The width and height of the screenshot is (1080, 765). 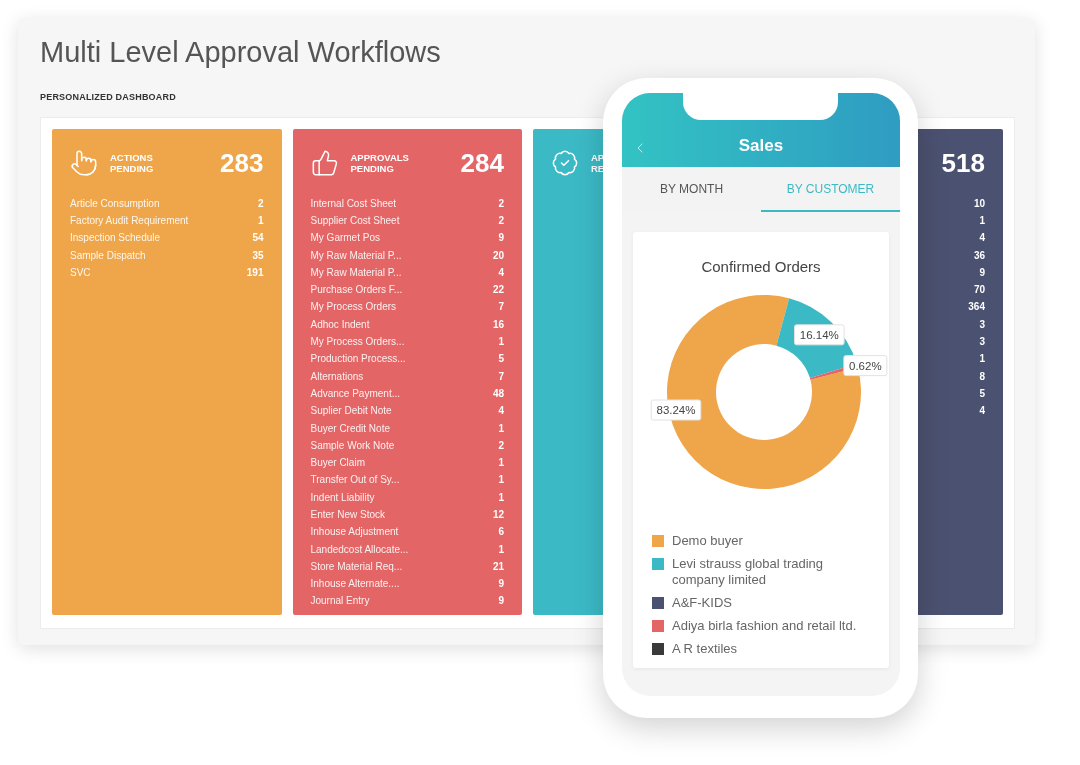 What do you see at coordinates (108, 255) in the screenshot?
I see `row-label: Sample Dispatch` at bounding box center [108, 255].